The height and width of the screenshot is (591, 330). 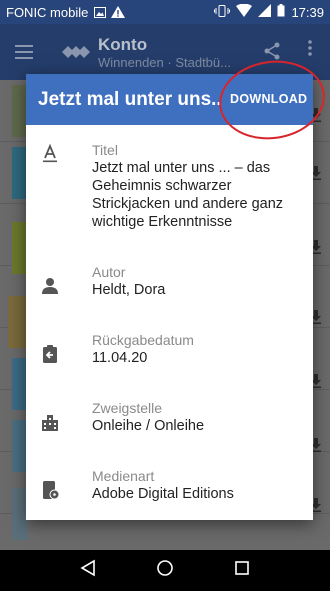 I want to click on navigation-bar, so click(x=165, y=570).